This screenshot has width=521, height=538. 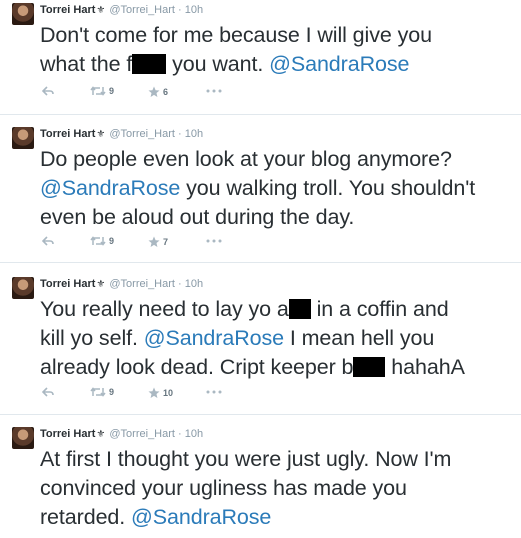 I want to click on text-segment: kill yo self., so click(x=89, y=338).